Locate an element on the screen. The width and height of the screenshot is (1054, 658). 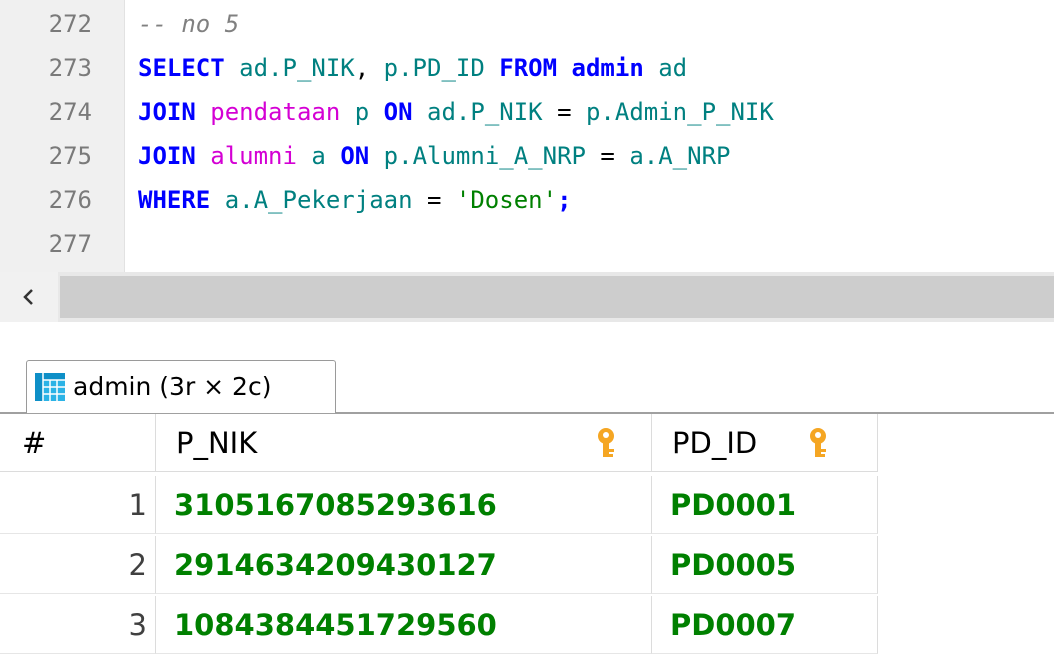
sql-column: a.A_NRP is located at coordinates (680, 156).